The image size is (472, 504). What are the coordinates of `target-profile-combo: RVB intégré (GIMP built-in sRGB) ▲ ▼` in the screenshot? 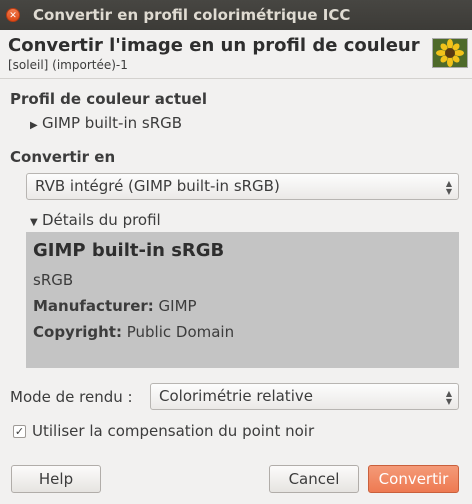 It's located at (242, 186).